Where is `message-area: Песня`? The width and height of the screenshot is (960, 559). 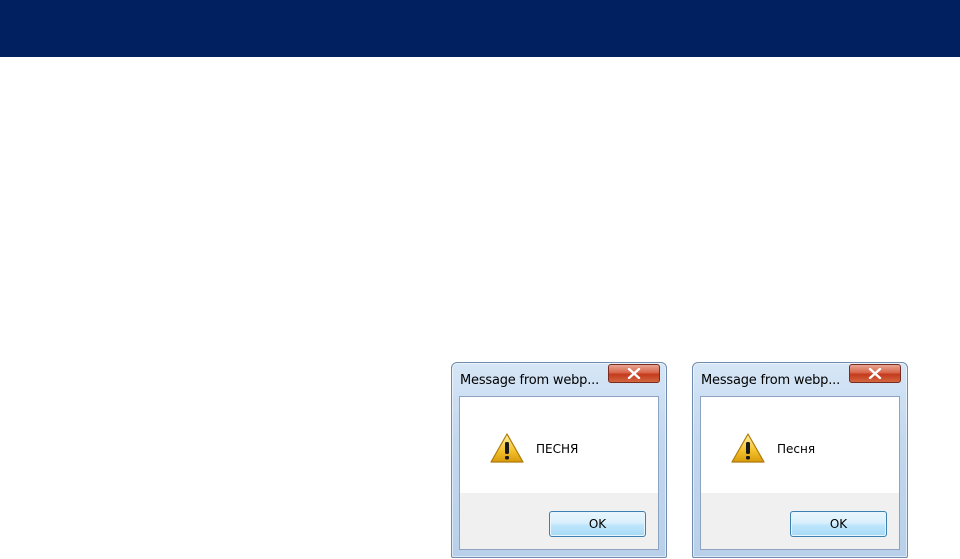
message-area: Песня is located at coordinates (800, 445).